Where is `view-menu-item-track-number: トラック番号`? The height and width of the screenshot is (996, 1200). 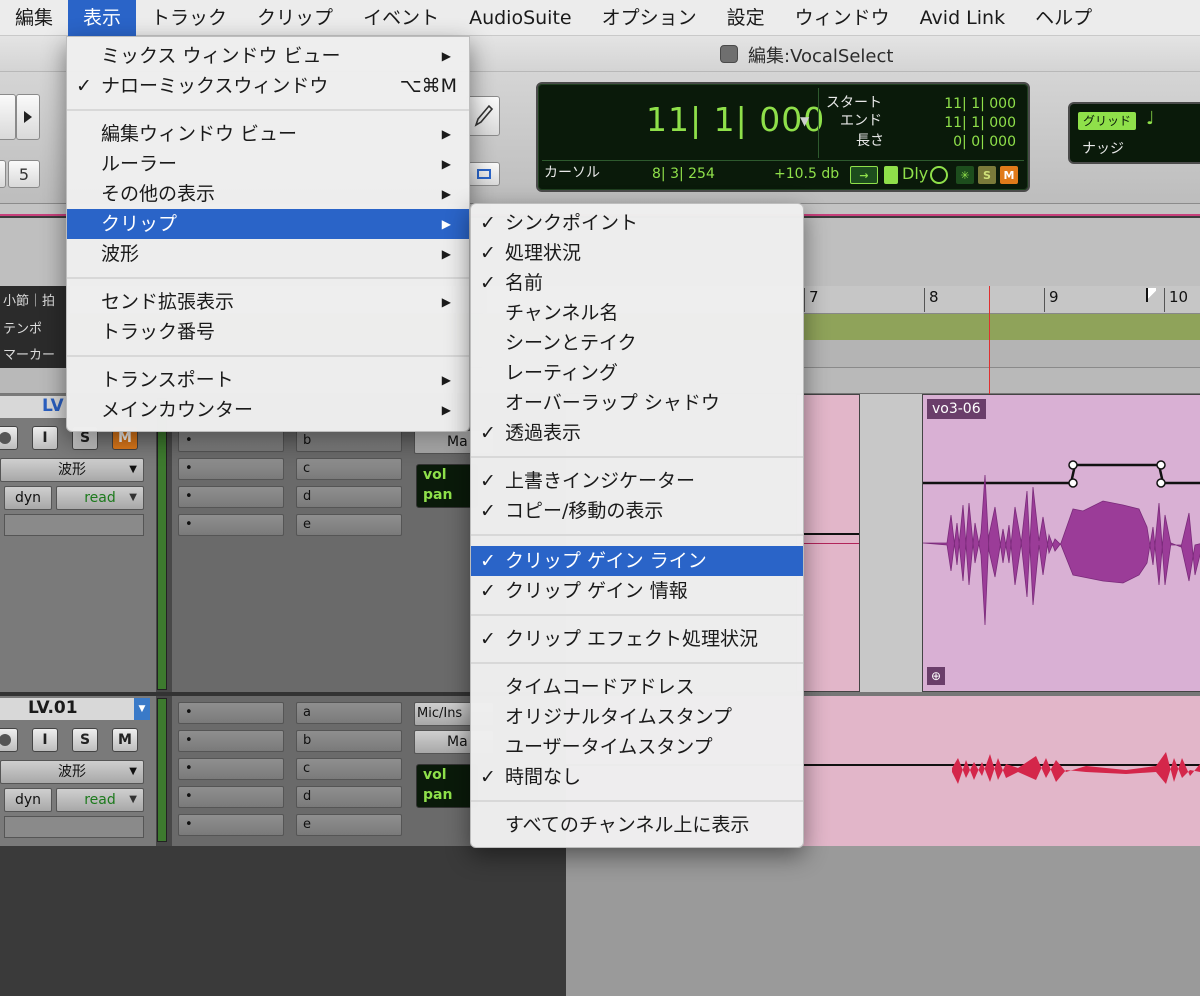
view-menu-item-track-number: トラック番号 is located at coordinates (268, 332).